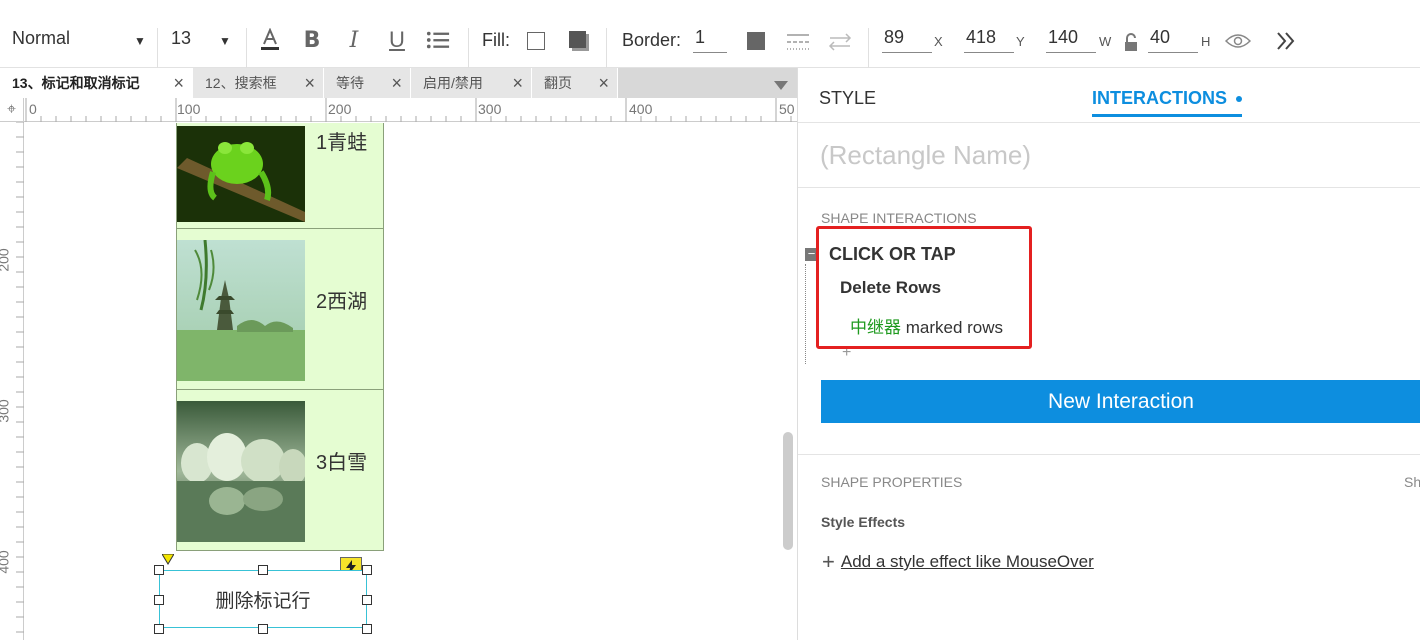  I want to click on arrow-style-icon, so click(840, 44).